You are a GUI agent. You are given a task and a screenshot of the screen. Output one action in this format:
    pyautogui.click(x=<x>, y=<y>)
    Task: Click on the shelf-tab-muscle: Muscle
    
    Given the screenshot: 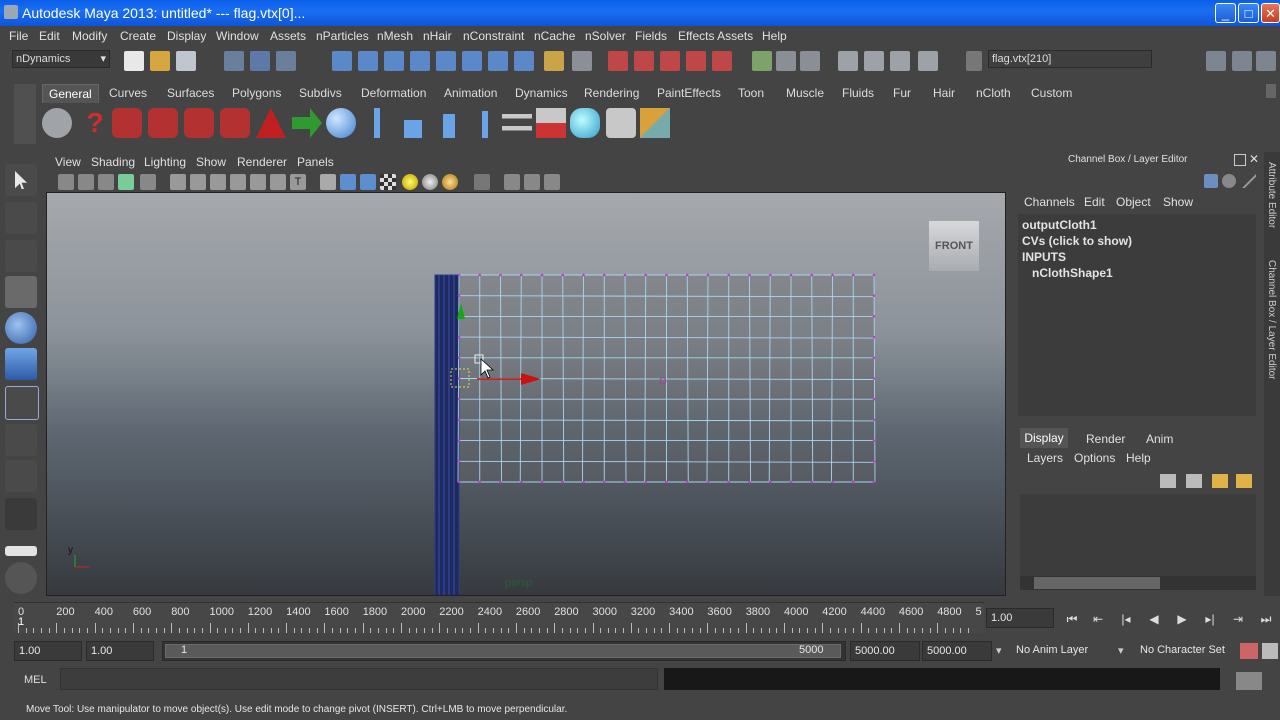 What is the action you would take?
    pyautogui.click(x=805, y=93)
    